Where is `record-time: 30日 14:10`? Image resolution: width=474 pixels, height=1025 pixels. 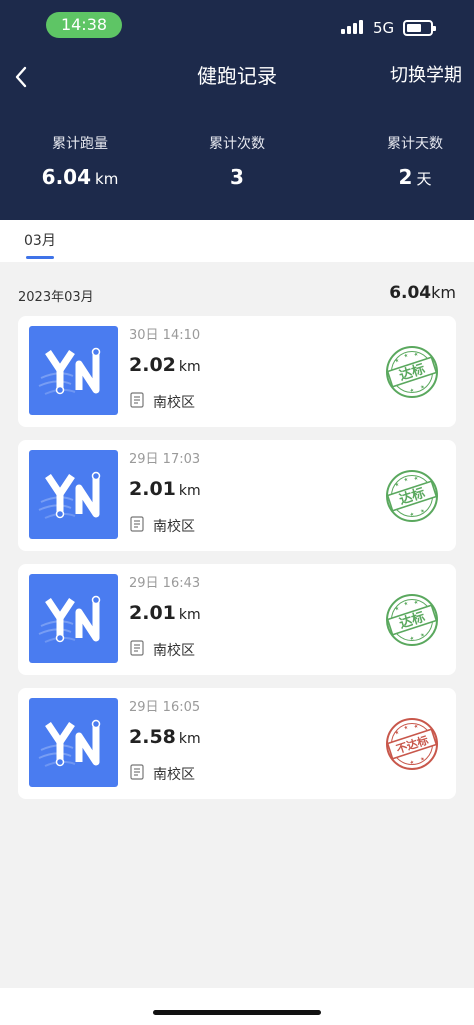 record-time: 30日 14:10 is located at coordinates (165, 335).